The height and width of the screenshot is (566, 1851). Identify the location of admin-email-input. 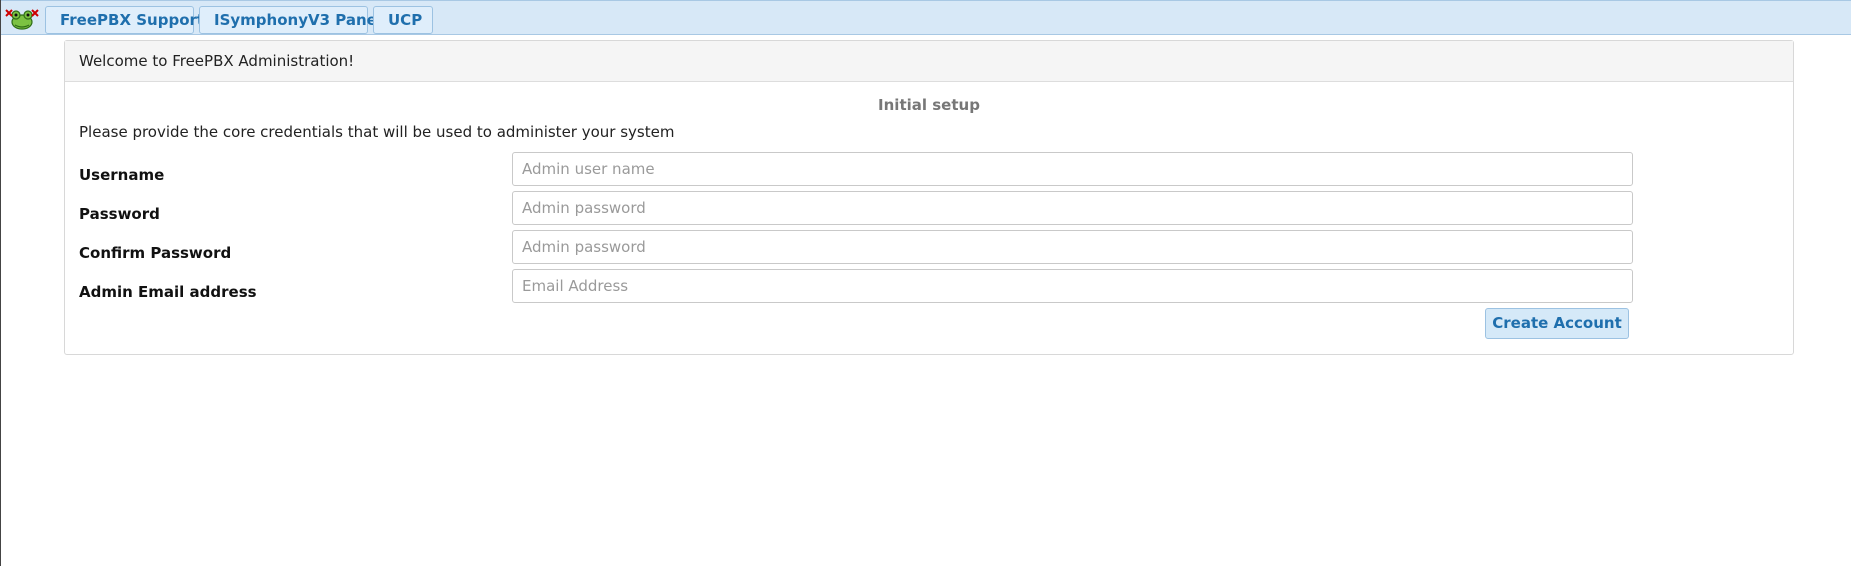
(1072, 286).